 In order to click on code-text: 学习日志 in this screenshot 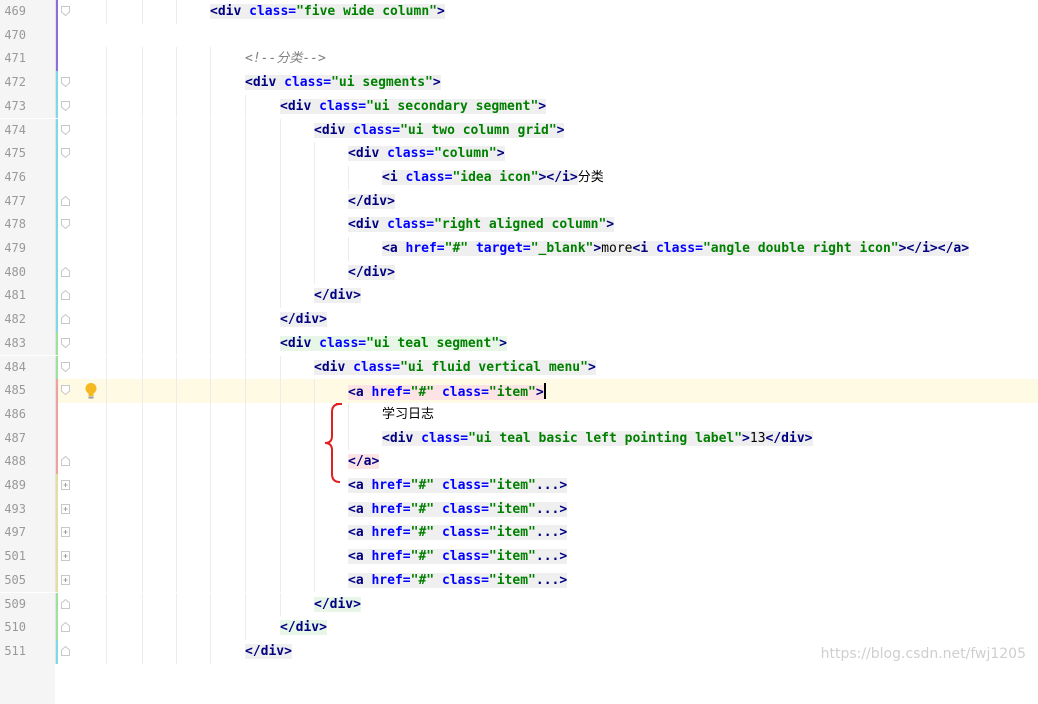, I will do `click(408, 414)`.